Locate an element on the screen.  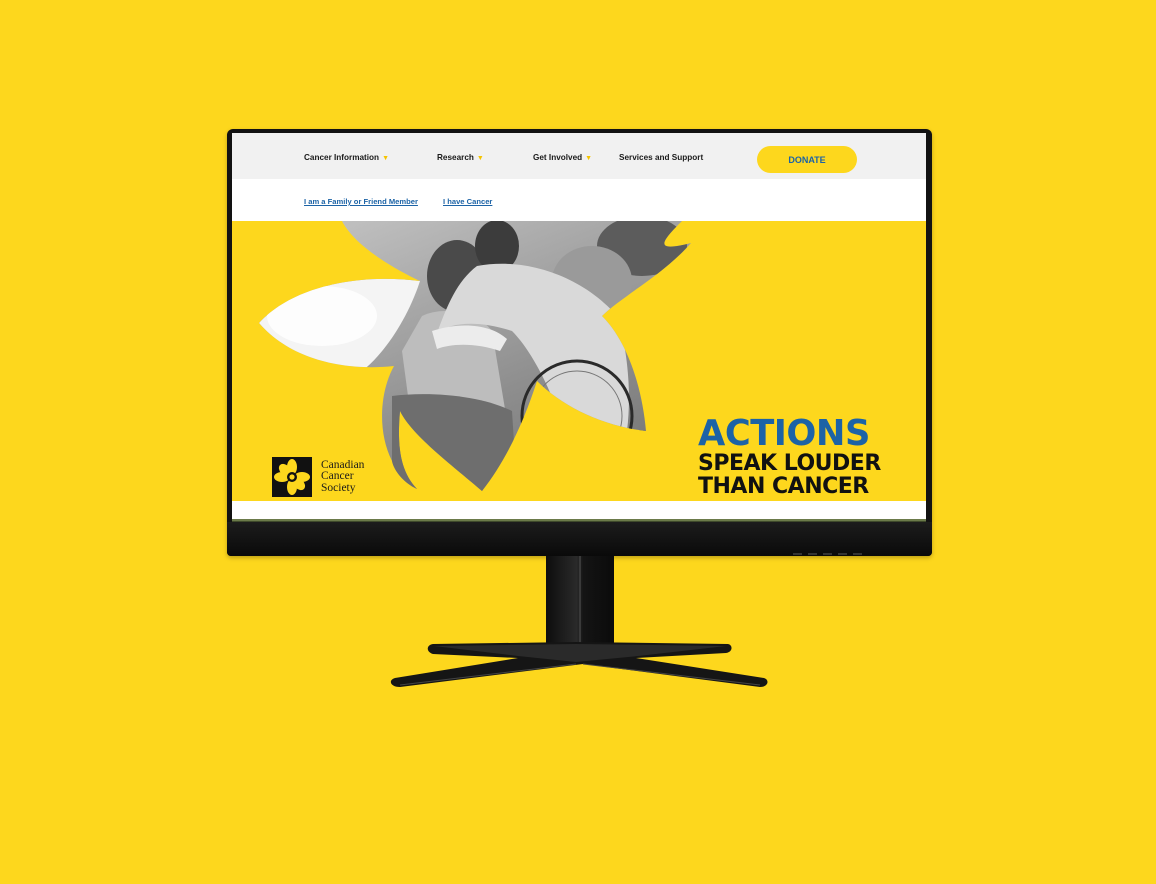
nav-item-cancer-information: Cancer Information ▼ is located at coordinates (346, 157).